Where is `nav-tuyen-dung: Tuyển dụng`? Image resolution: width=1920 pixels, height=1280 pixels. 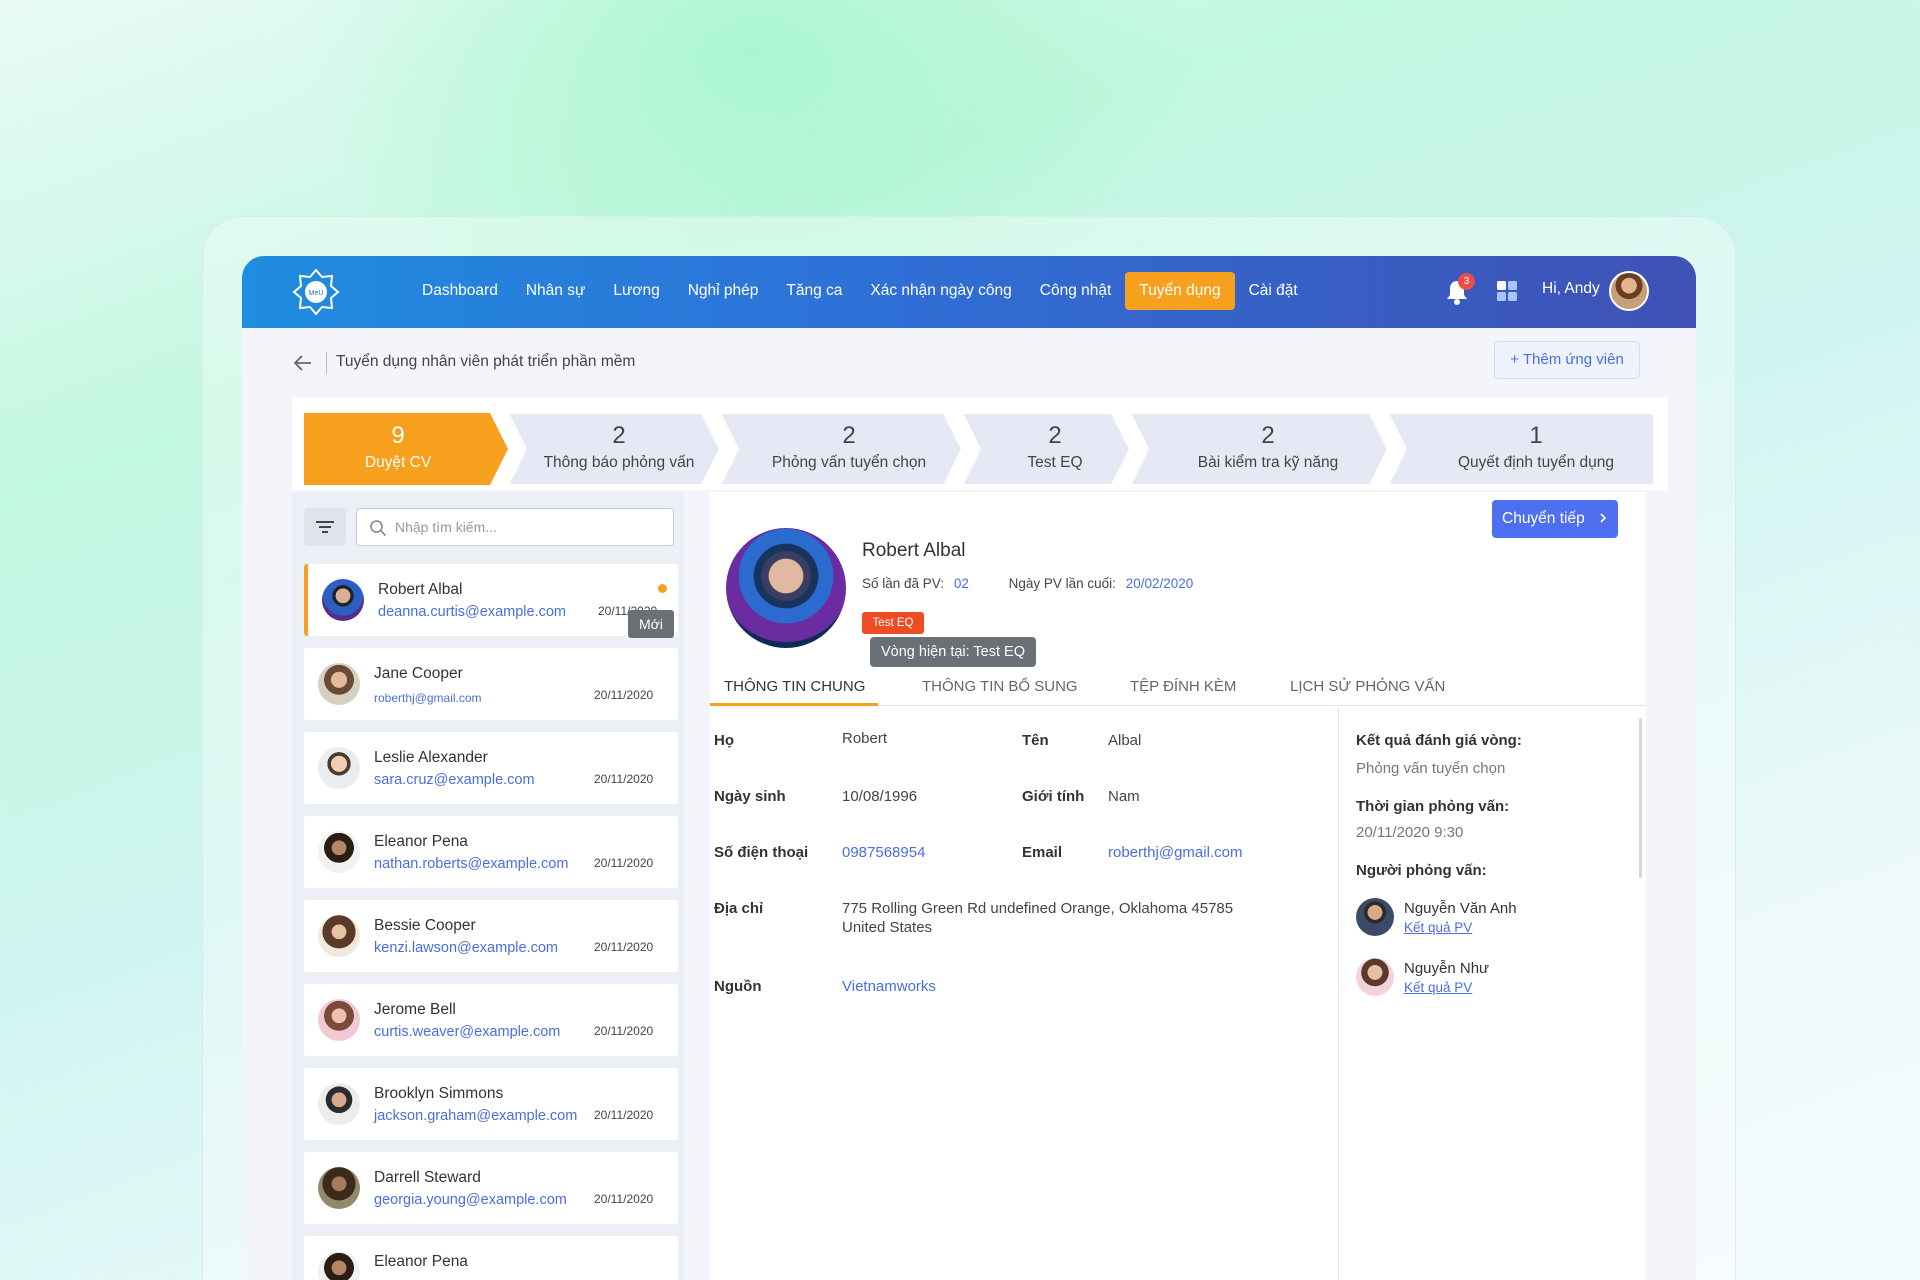 nav-tuyen-dung: Tuyển dụng is located at coordinates (1180, 291).